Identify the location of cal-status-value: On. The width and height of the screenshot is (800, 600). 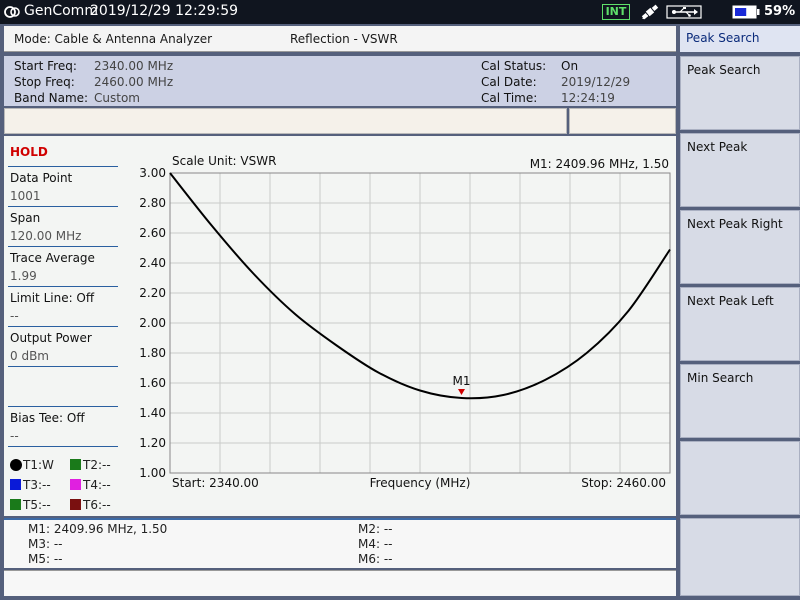
(570, 66).